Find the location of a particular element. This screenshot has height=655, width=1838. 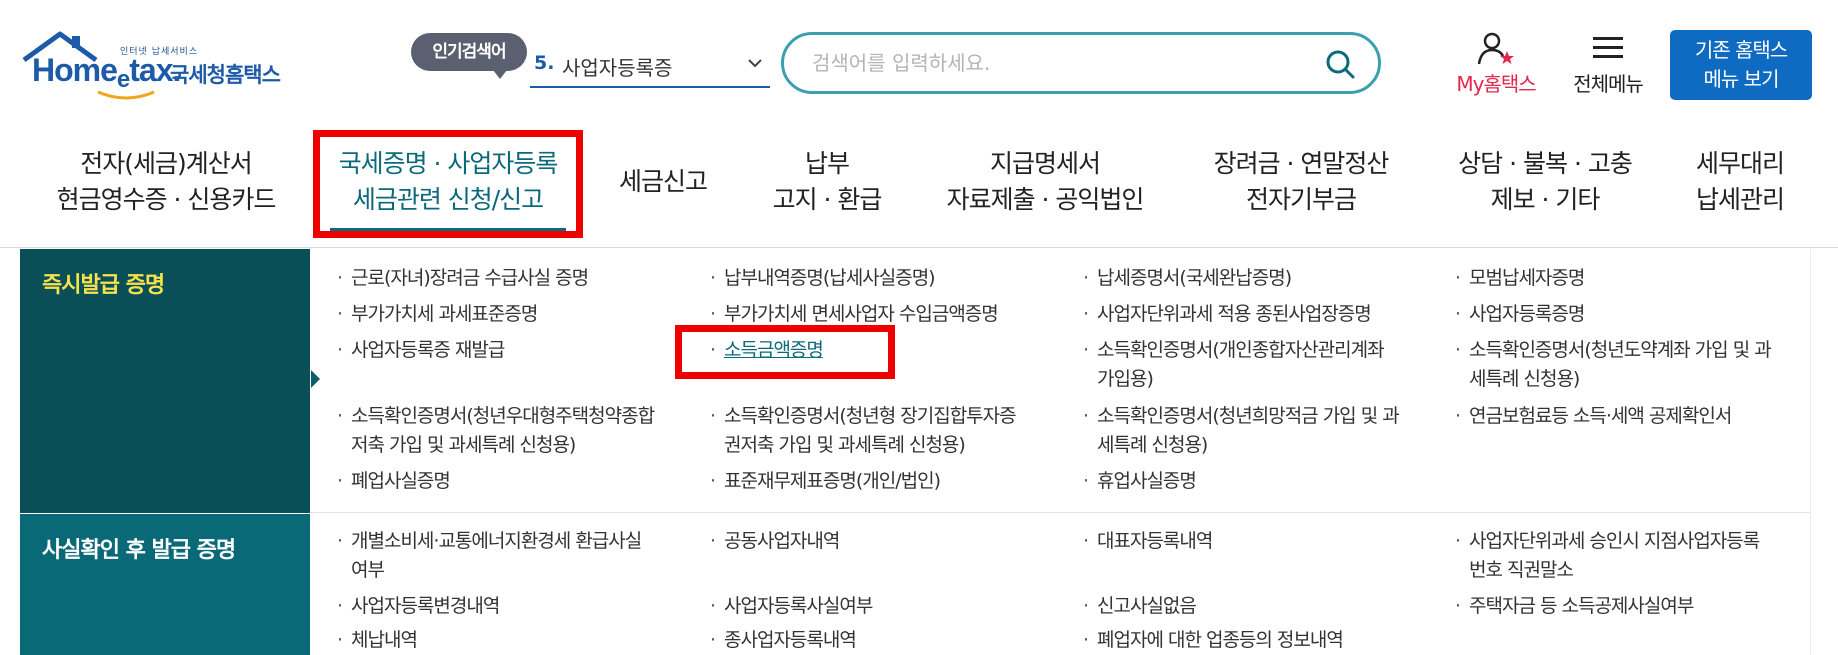

nav-item-line1: 납부 is located at coordinates (827, 163).